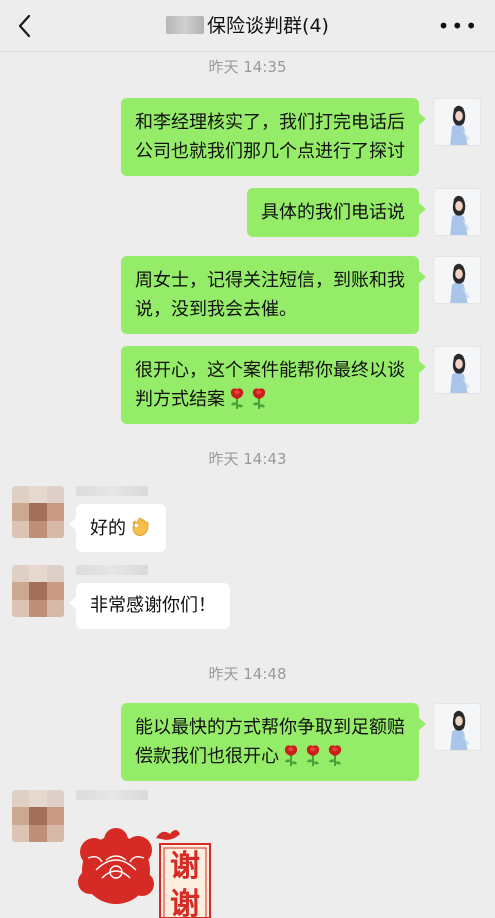 The width and height of the screenshot is (495, 918). I want to click on message-bubble: 和李经理核实了，我们打完电话后 公司也就我们那几个点进行了探讨, so click(273, 137).